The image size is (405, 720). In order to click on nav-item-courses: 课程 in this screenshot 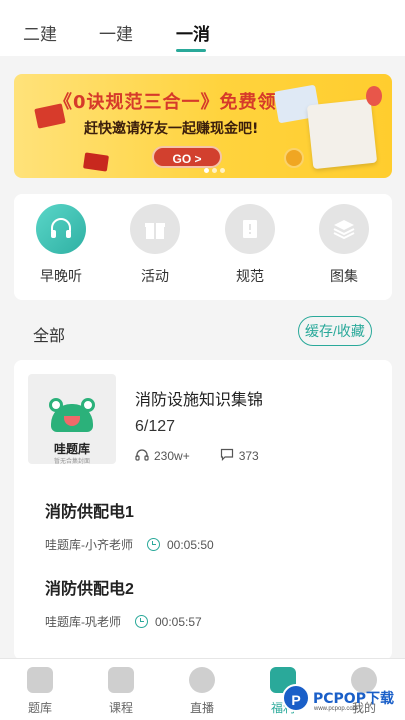, I will do `click(121, 691)`.